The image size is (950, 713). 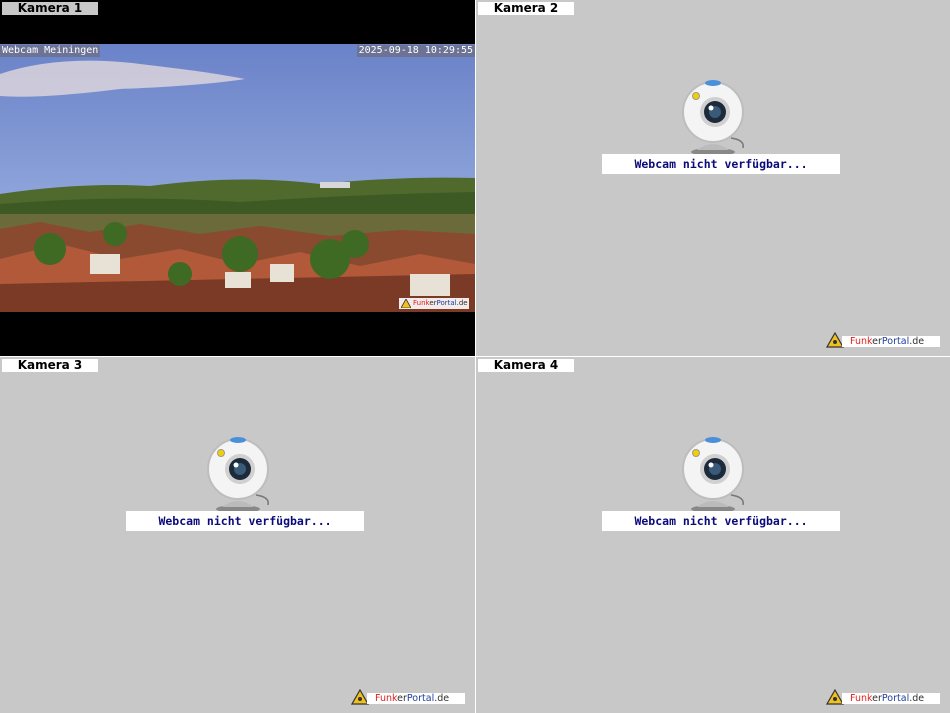 I want to click on camera-3-watermark: FunkerPortal.de, so click(x=408, y=697).